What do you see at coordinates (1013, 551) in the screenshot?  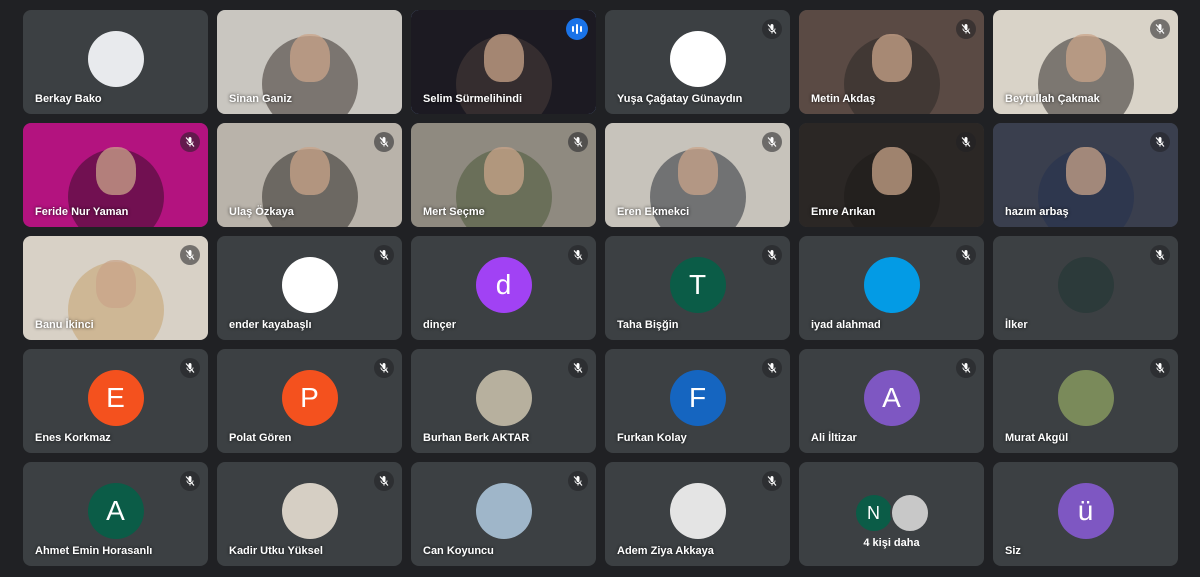 I see `participant-name: Siz` at bounding box center [1013, 551].